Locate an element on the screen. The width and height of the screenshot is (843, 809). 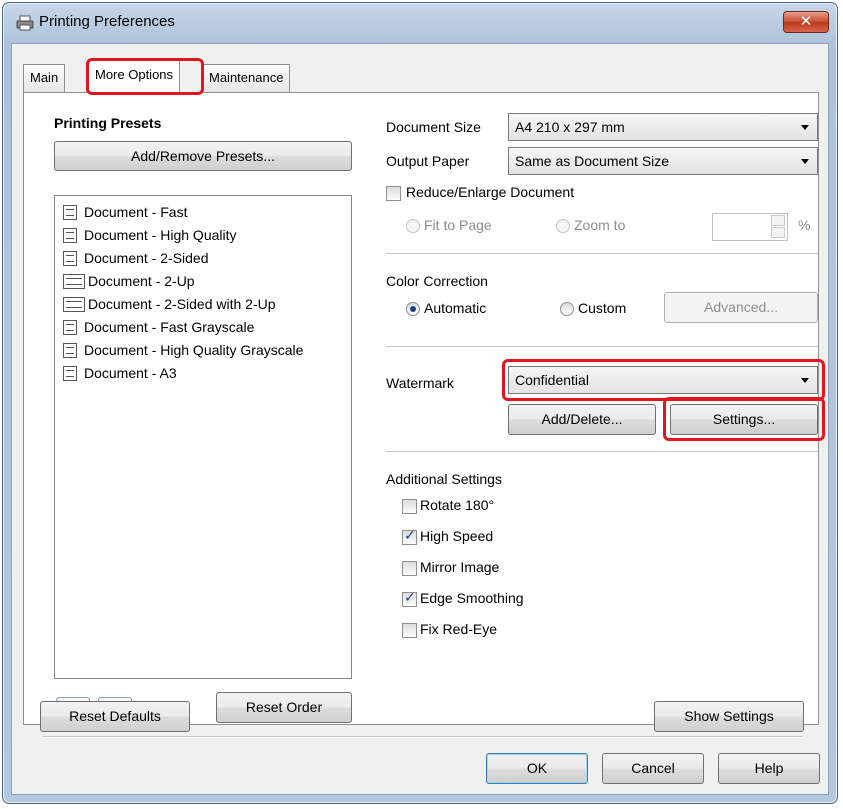
list-item-label: Document - Fast Grayscale is located at coordinates (169, 327).